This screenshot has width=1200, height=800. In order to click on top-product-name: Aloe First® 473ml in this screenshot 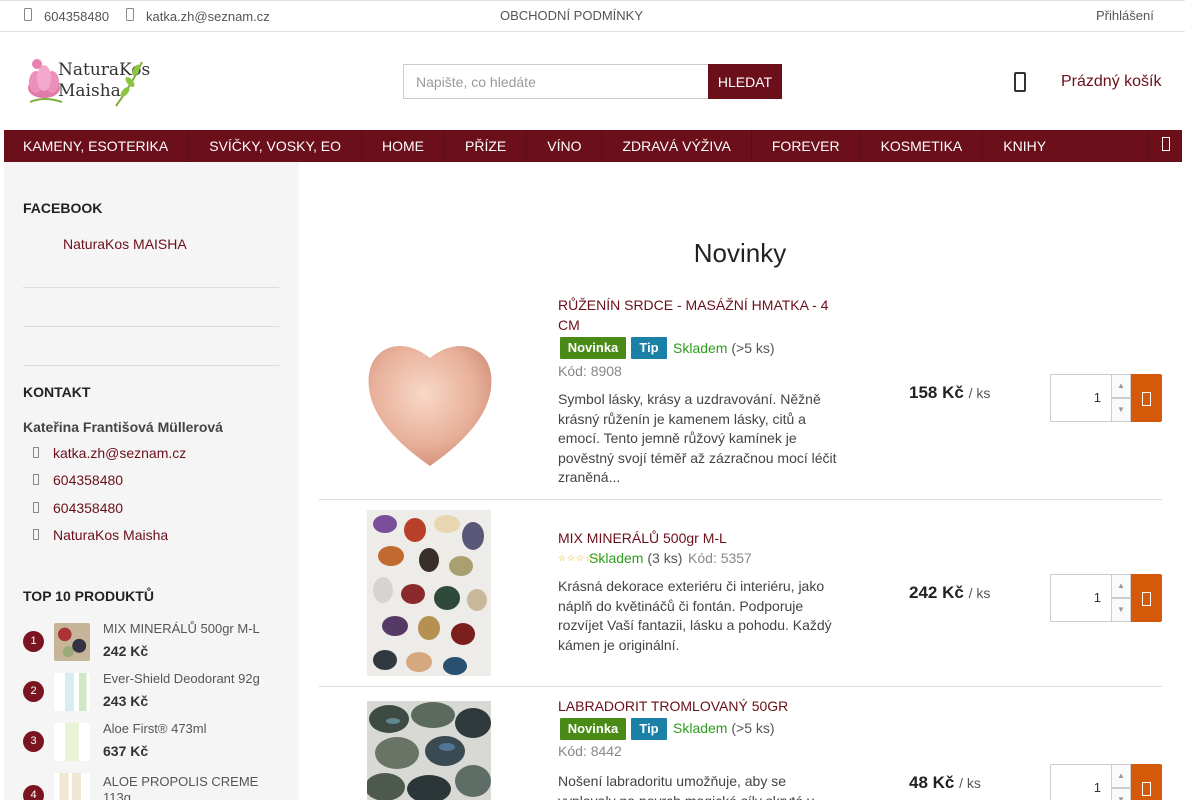, I will do `click(193, 729)`.